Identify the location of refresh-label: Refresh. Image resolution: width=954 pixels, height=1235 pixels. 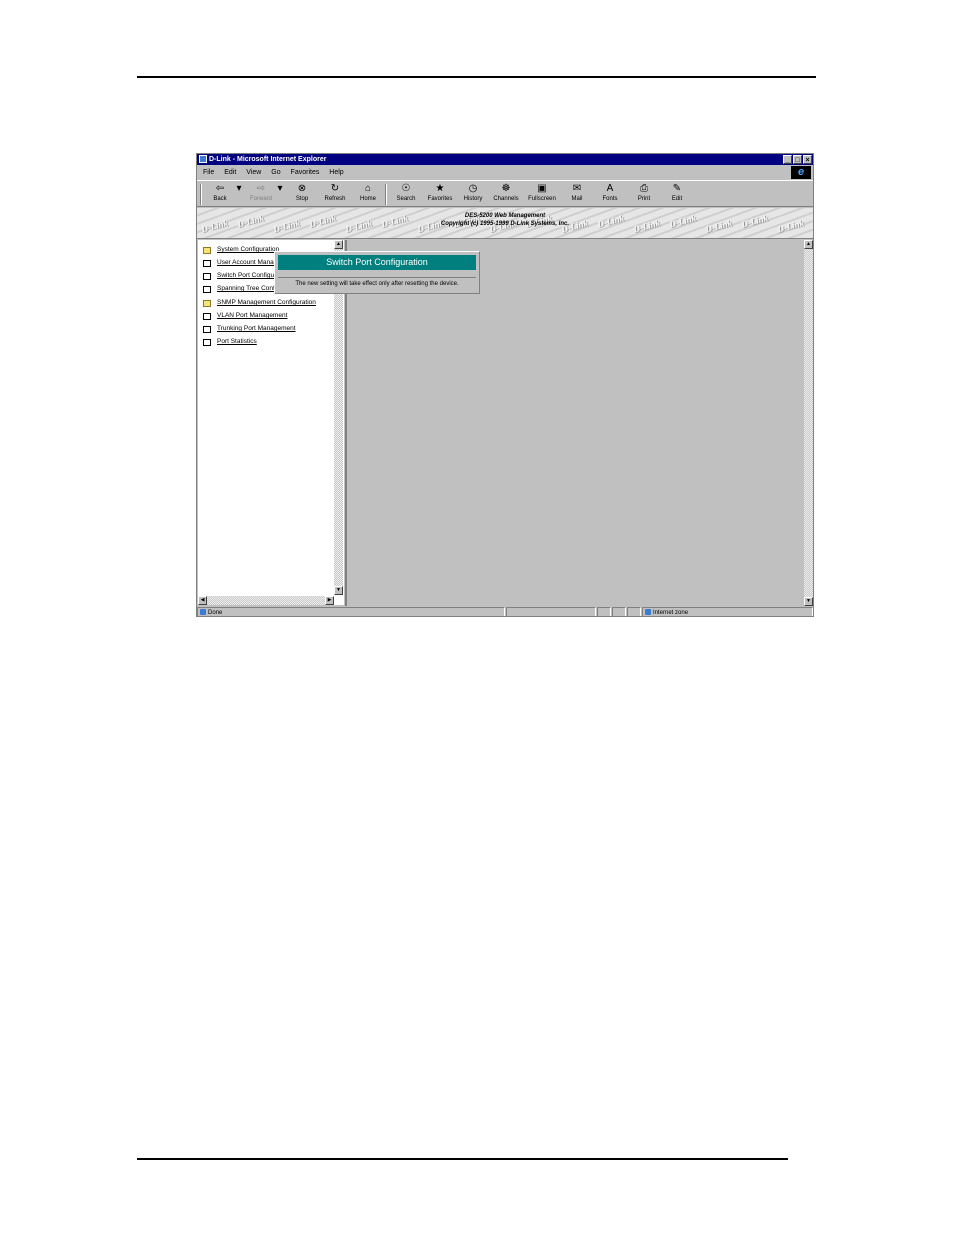
(335, 199).